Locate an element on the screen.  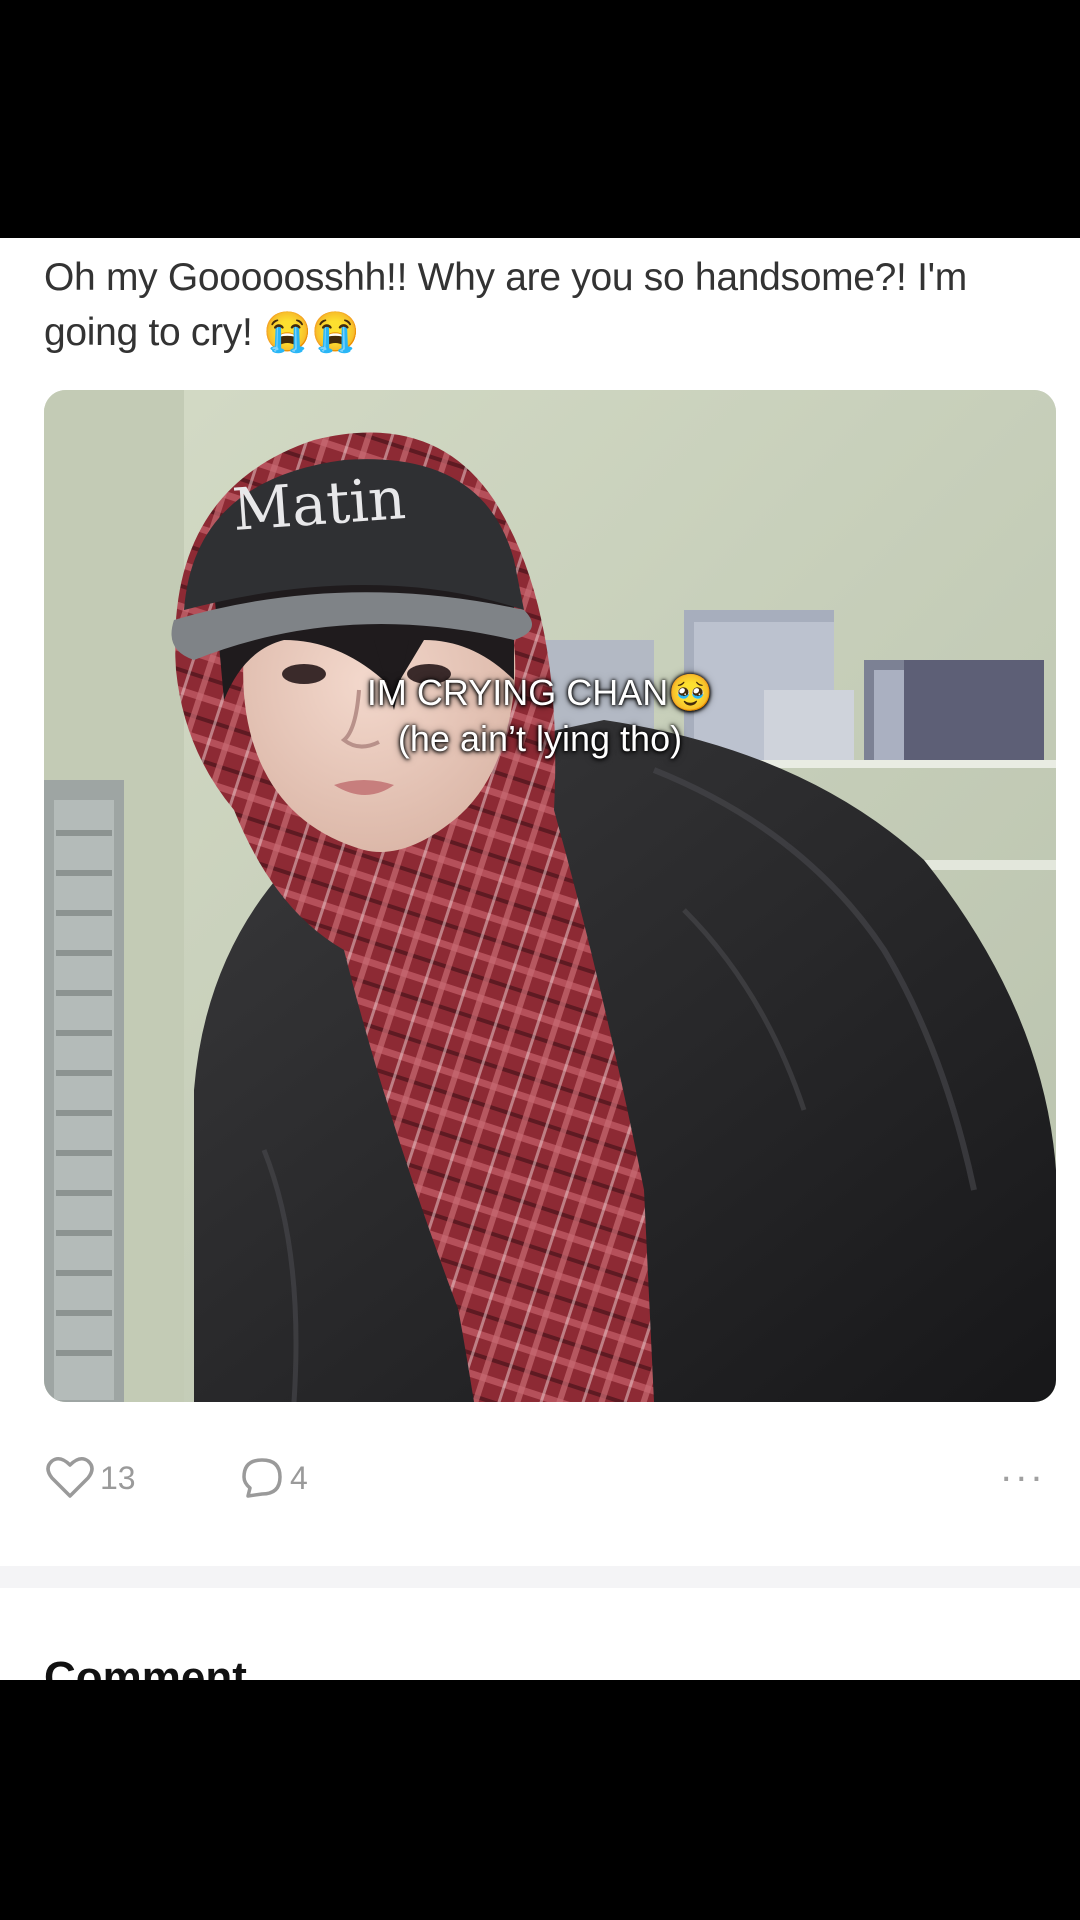
section-divider is located at coordinates (540, 1577).